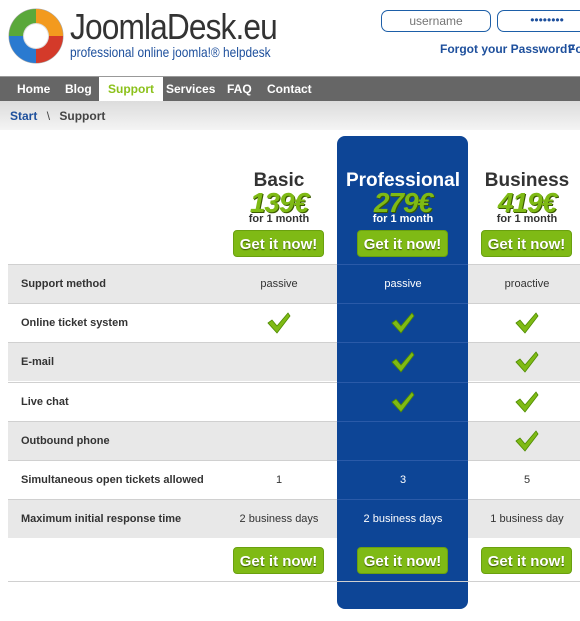 The width and height of the screenshot is (580, 621). Describe the element at coordinates (527, 284) in the screenshot. I see `feature-value: proactive` at that location.